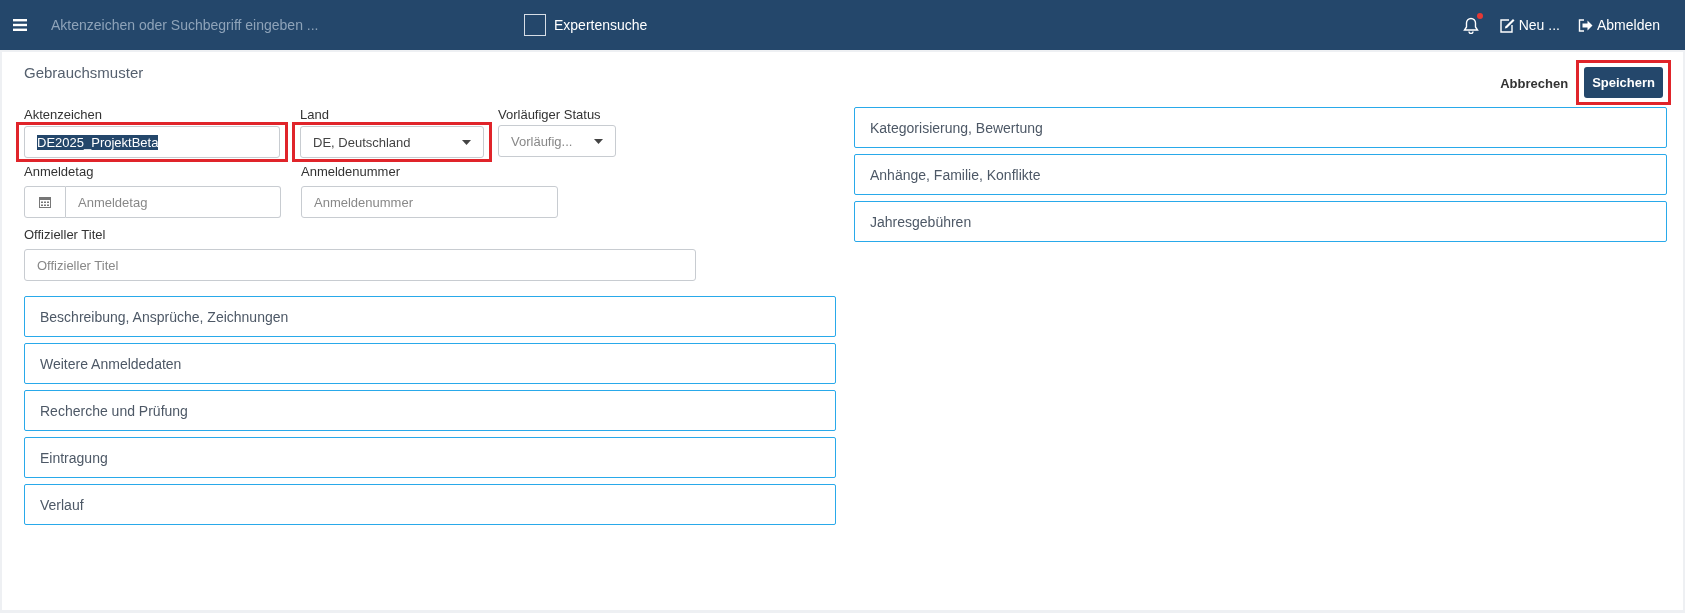 The width and height of the screenshot is (1685, 613). Describe the element at coordinates (1623, 82) in the screenshot. I see `save-button: Speichern` at that location.